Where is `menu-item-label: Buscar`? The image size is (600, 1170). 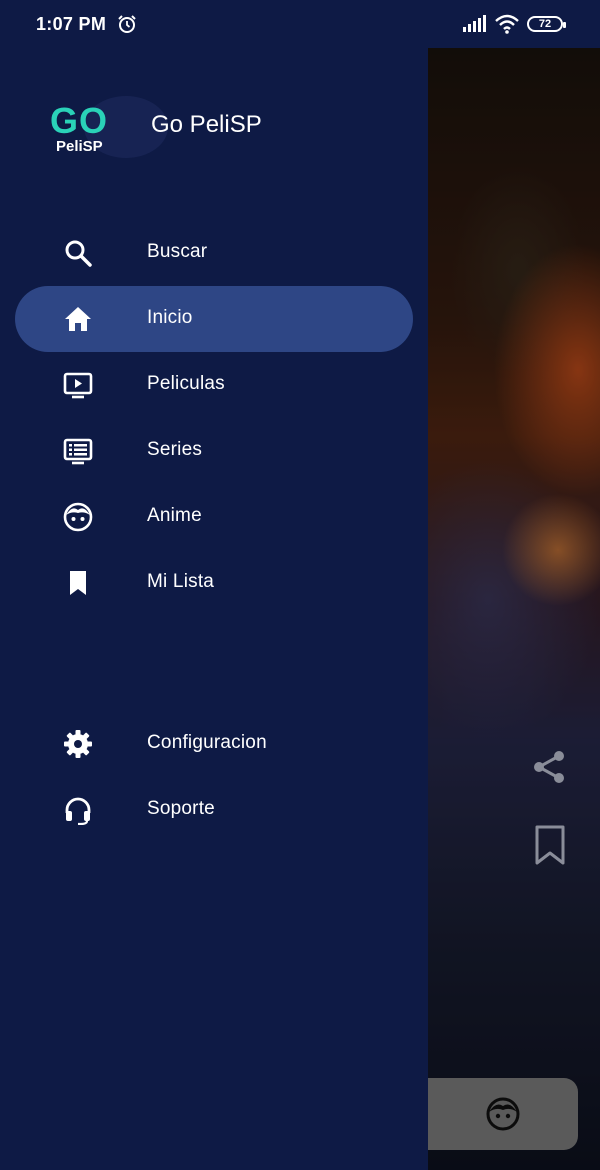
menu-item-label: Buscar is located at coordinates (177, 251).